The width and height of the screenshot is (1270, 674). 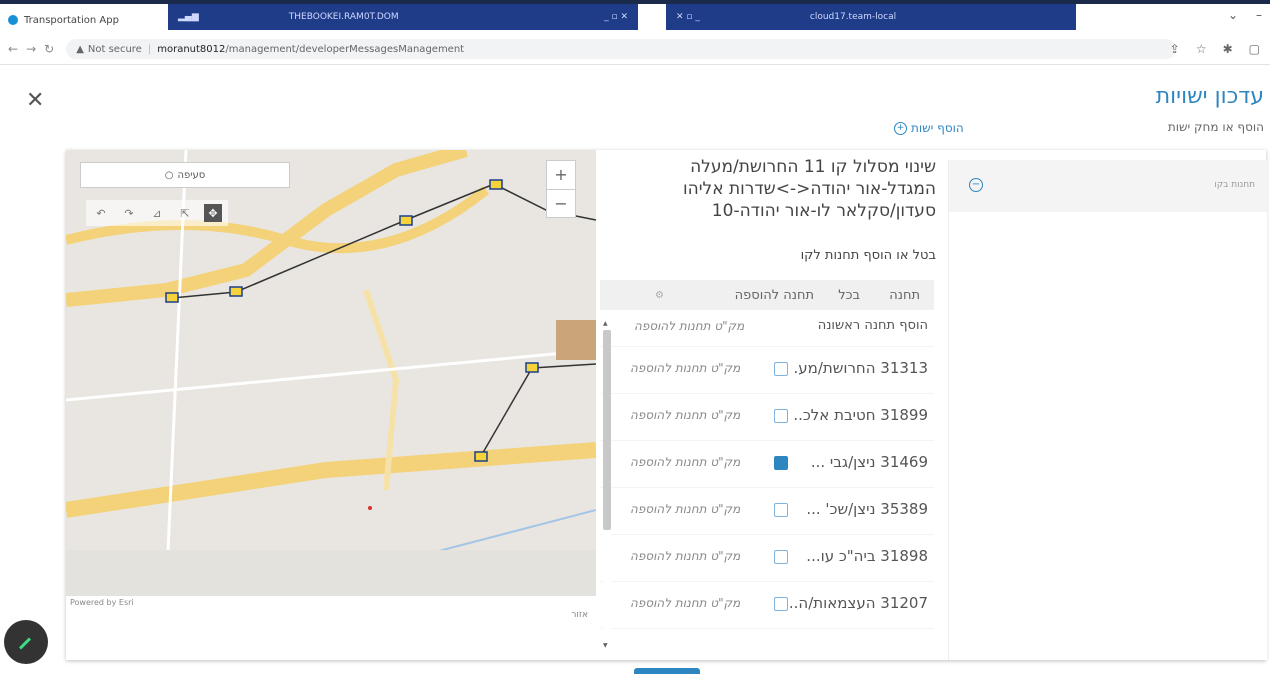 I want to click on not-secure-label: Not secure, so click(x=114, y=49).